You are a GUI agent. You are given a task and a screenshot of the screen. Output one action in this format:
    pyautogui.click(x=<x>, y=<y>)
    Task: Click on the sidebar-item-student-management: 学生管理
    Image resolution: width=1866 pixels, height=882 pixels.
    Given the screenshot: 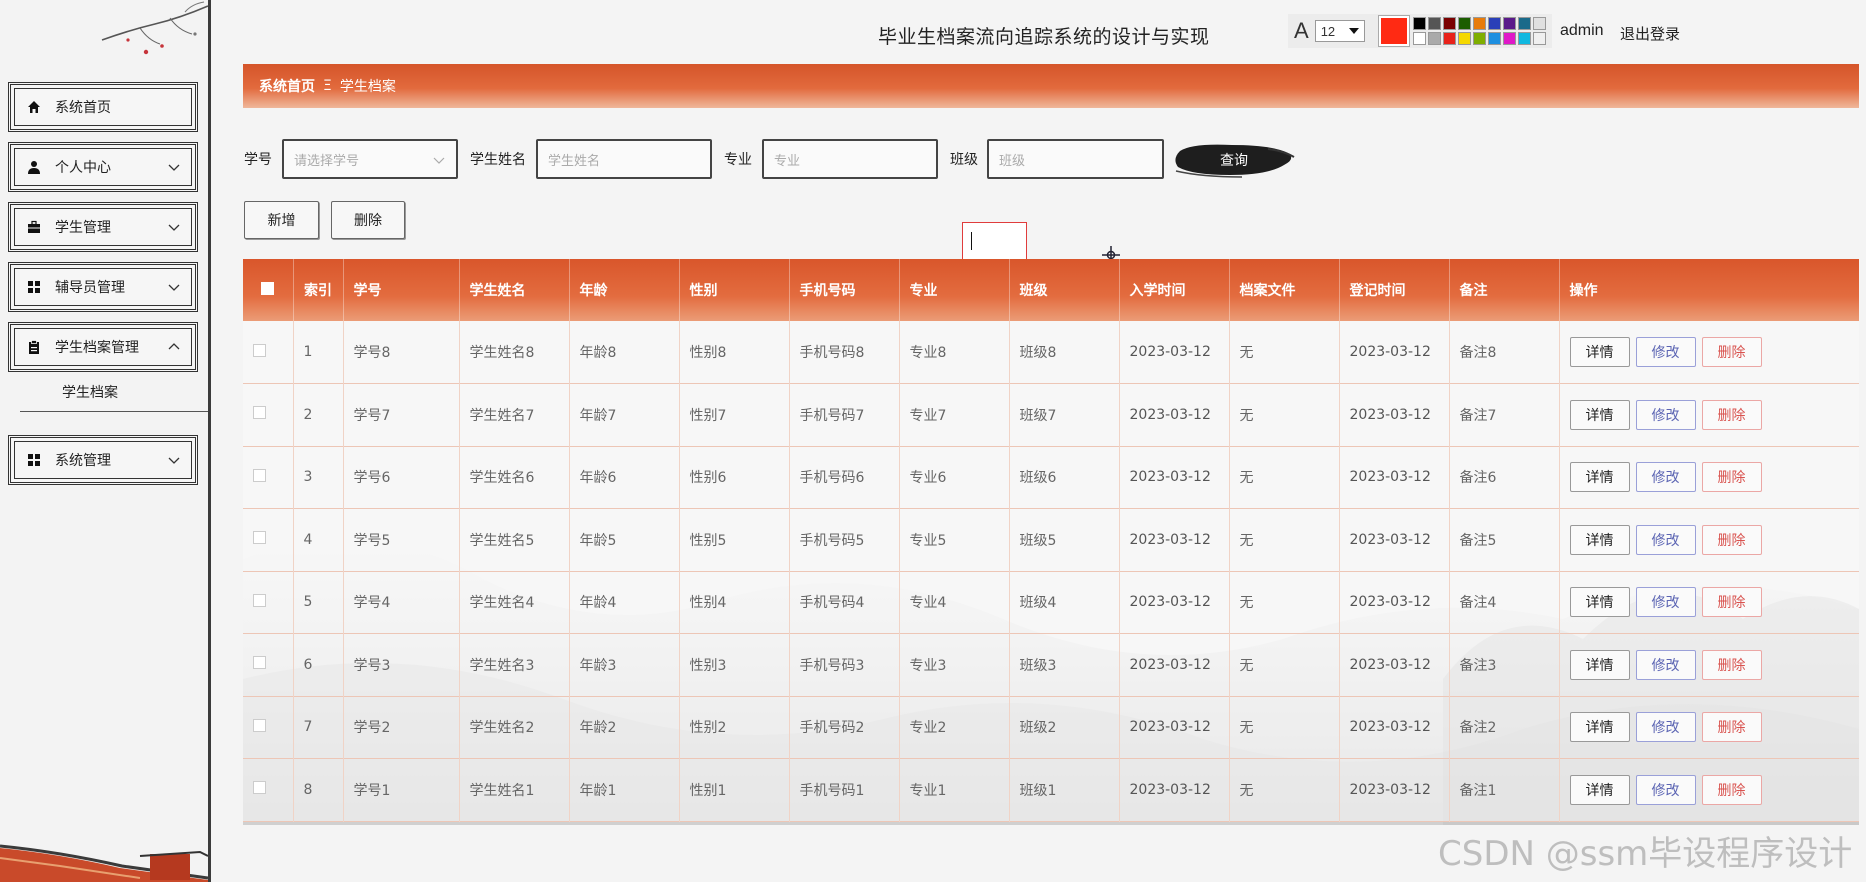 What is the action you would take?
    pyautogui.click(x=103, y=227)
    